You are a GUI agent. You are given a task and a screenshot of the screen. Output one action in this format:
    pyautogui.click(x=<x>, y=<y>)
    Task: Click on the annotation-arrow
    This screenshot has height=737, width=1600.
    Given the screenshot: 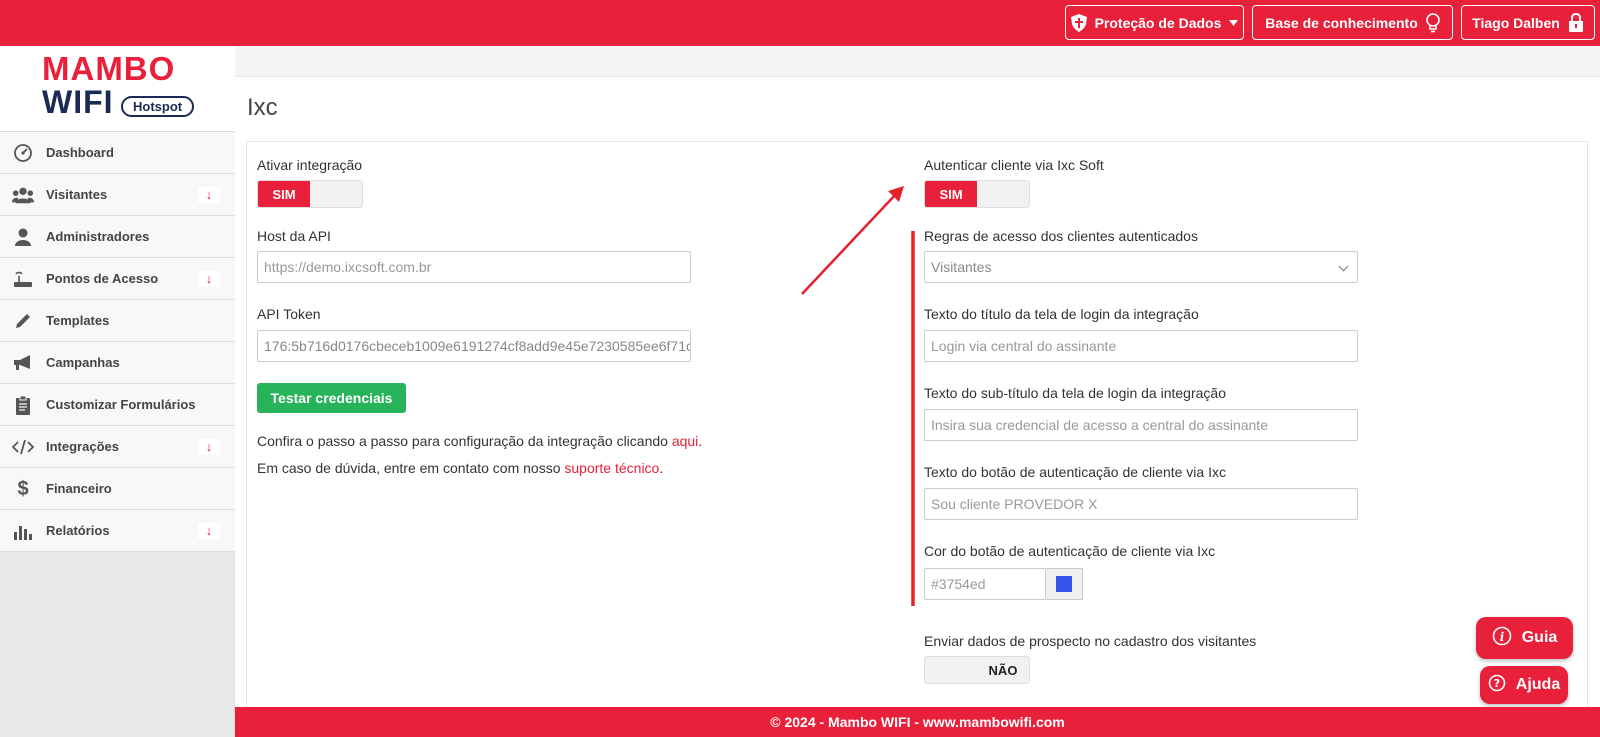 What is the action you would take?
    pyautogui.click(x=849, y=243)
    